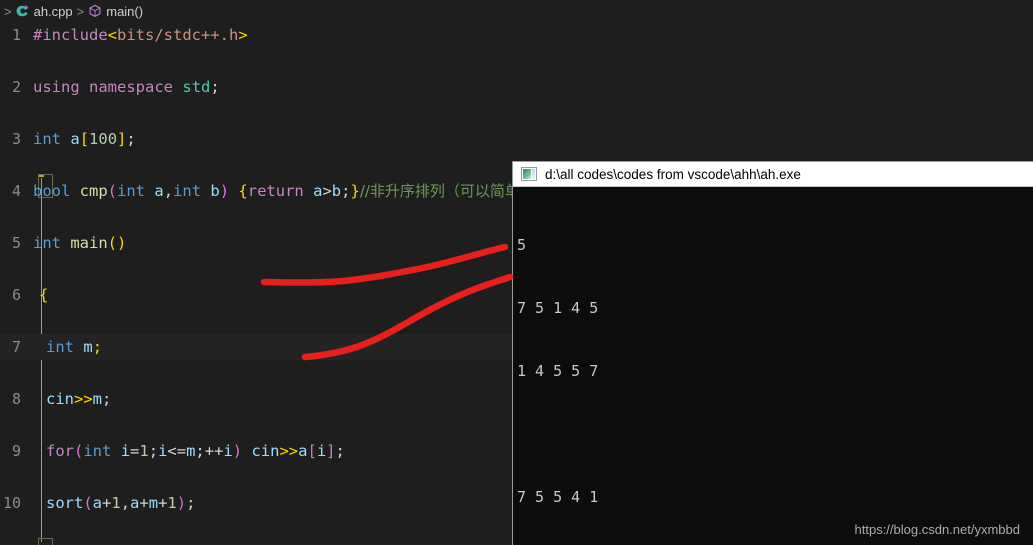 Image resolution: width=1033 pixels, height=545 pixels. What do you see at coordinates (74, 347) in the screenshot?
I see `code-line-text: int m;` at bounding box center [74, 347].